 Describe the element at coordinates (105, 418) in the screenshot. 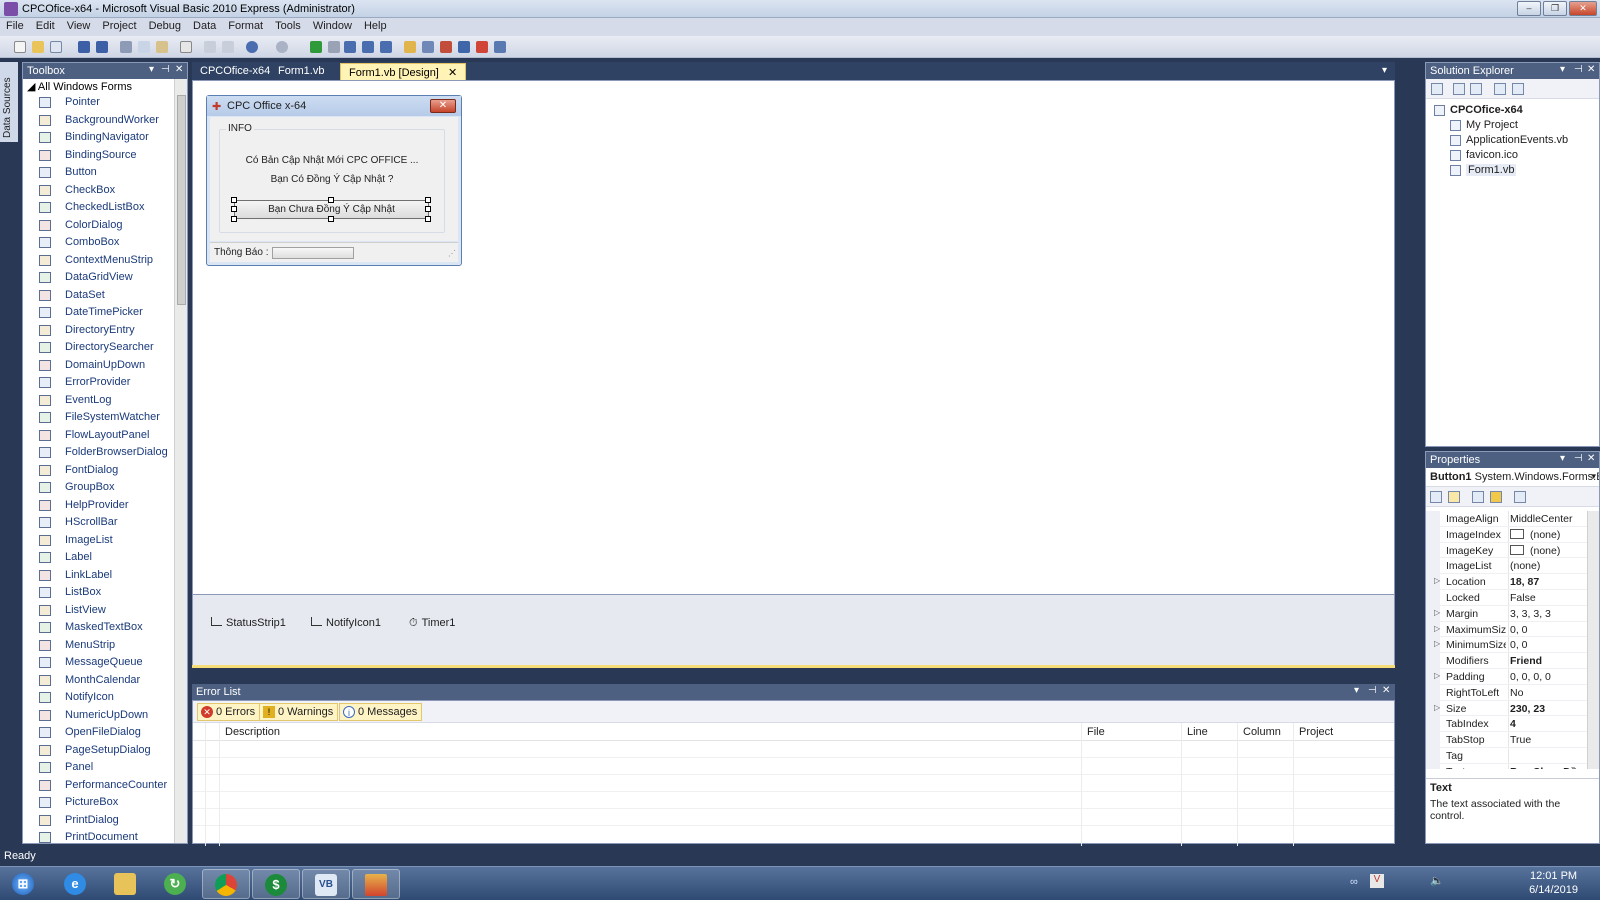

I see `toolbox-item: FileSystemWatcher` at that location.